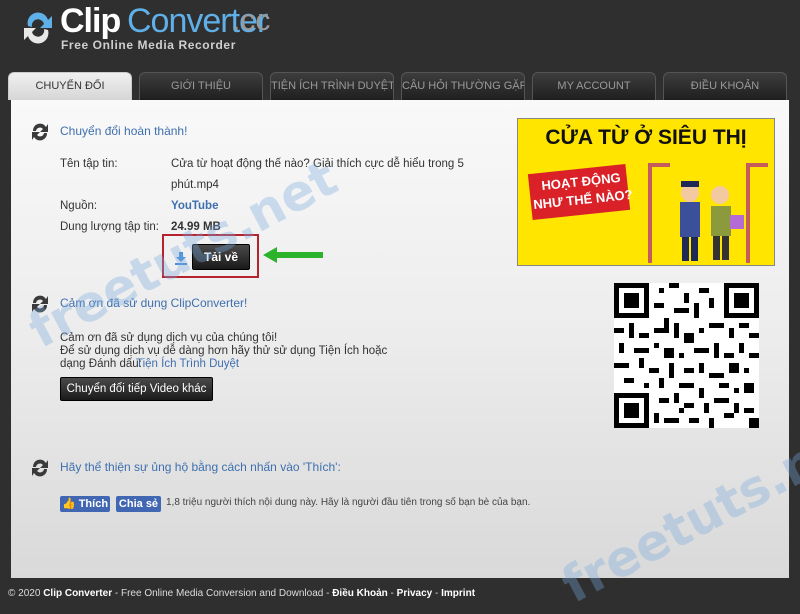 The image size is (800, 614). I want to click on like-label: Thích, so click(93, 504).